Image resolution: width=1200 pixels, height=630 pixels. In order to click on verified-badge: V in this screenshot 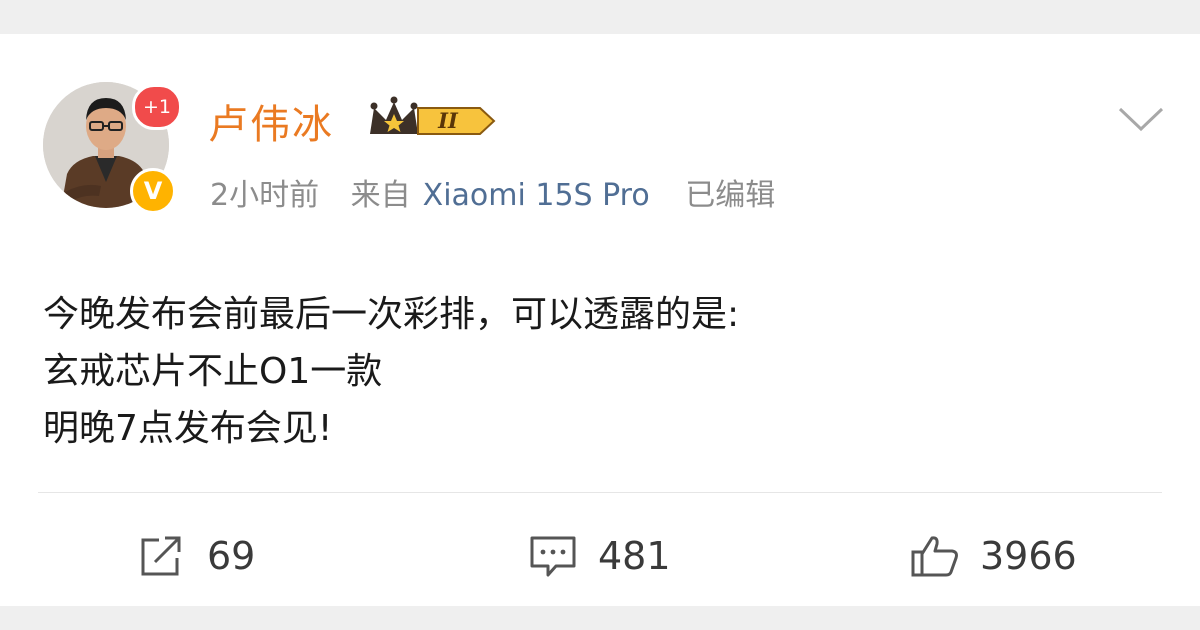, I will do `click(153, 191)`.